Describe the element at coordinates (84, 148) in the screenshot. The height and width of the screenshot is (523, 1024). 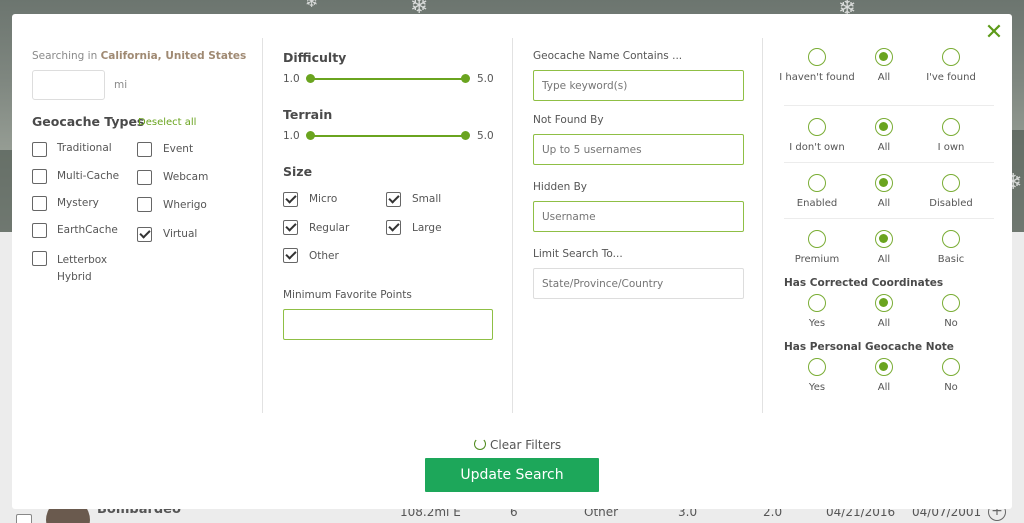
I see `type-label: Traditional` at that location.